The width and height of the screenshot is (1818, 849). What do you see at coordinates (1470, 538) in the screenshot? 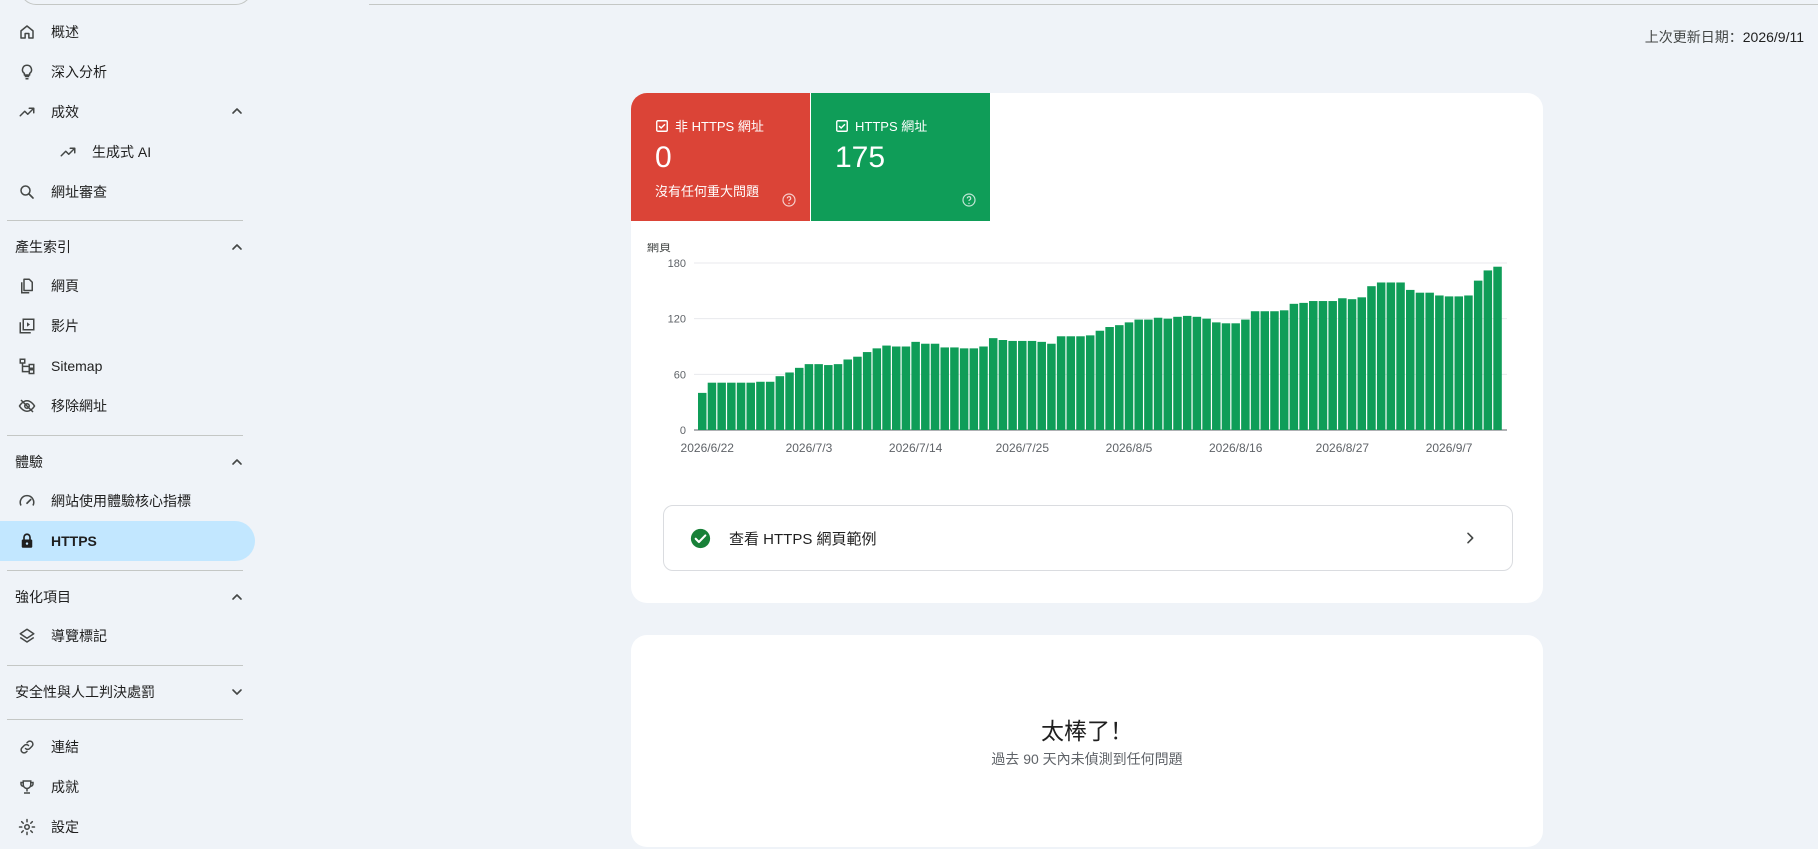
I see `chevron-right-icon` at bounding box center [1470, 538].